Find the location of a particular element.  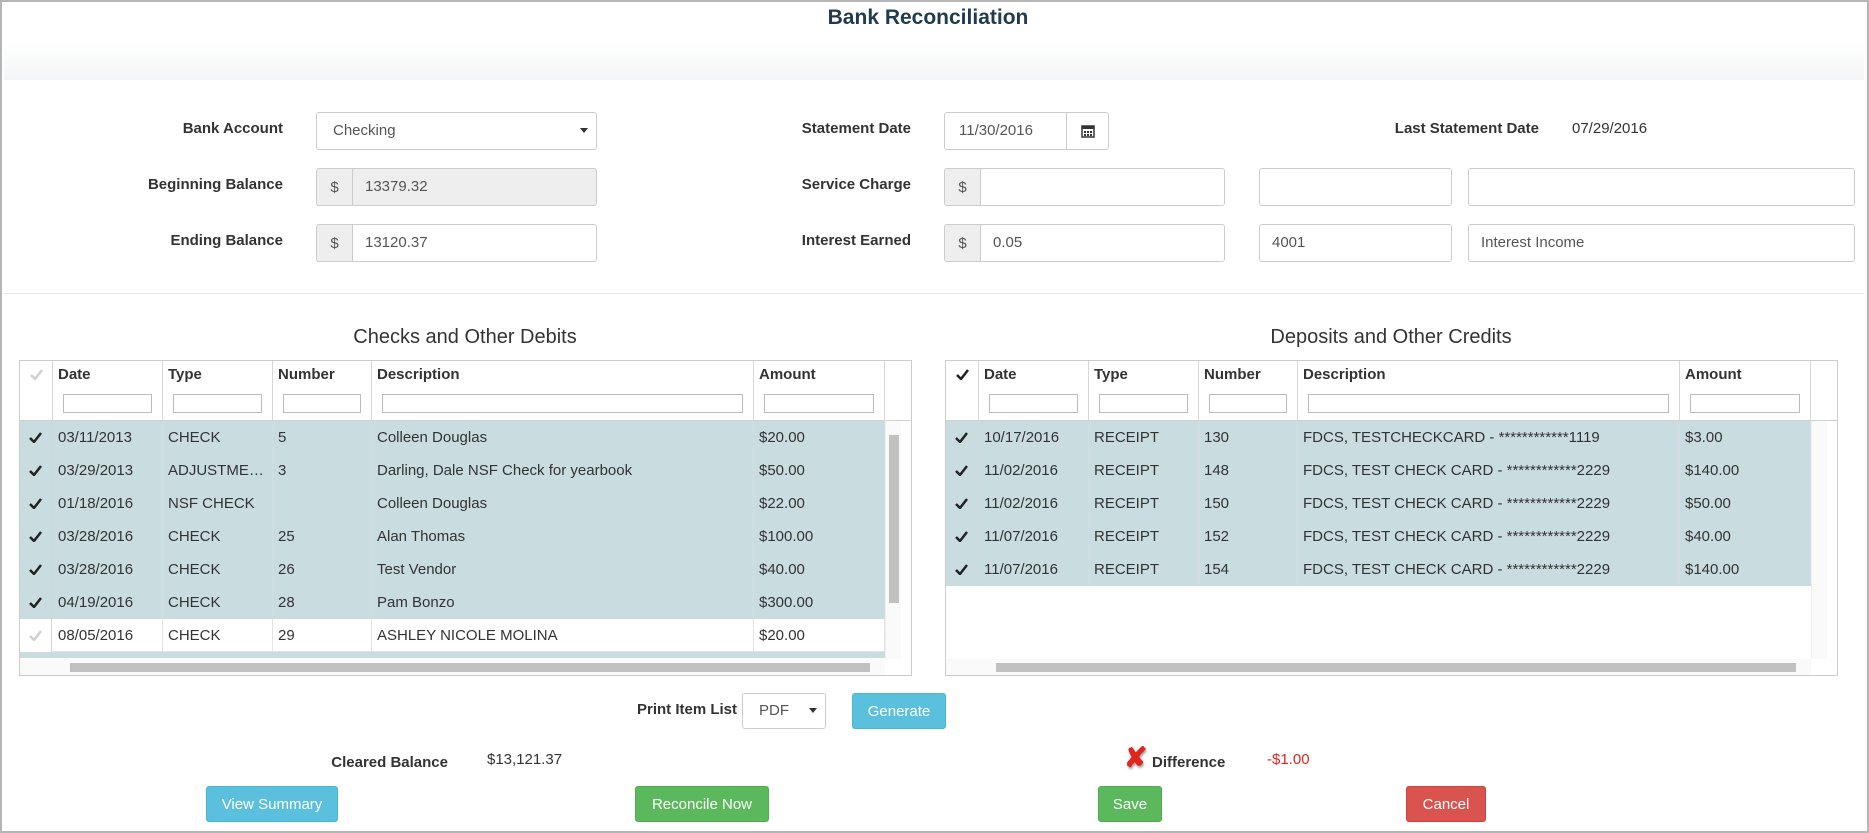

view-summary-button: View Summary is located at coordinates (272, 804).